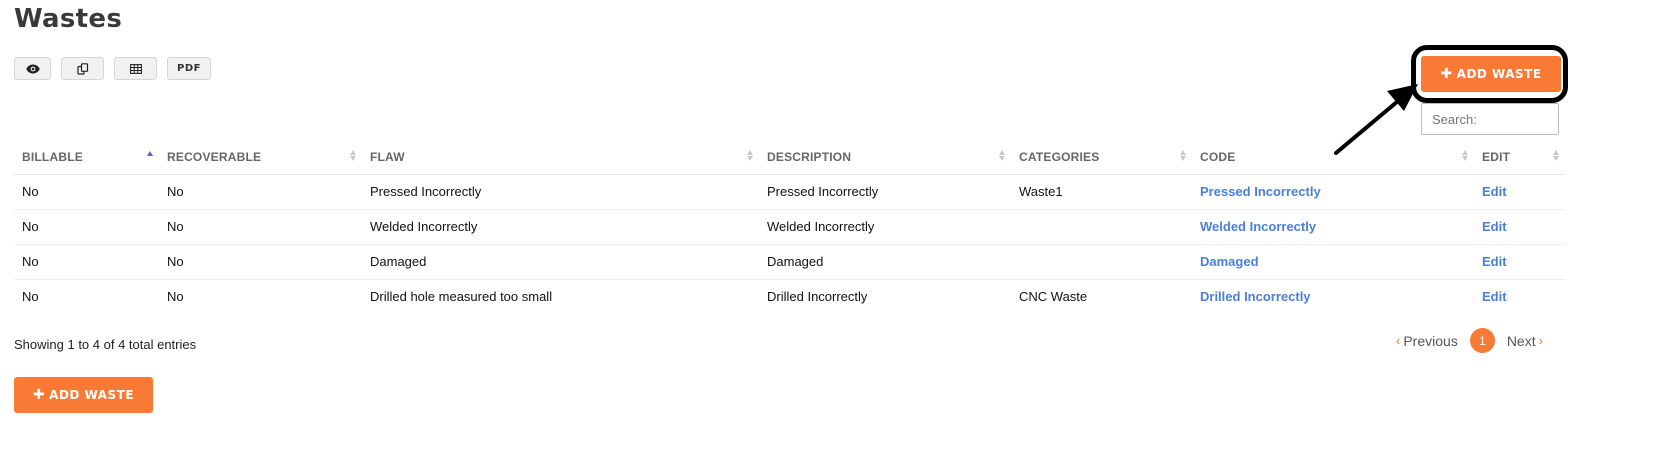  Describe the element at coordinates (560, 192) in the screenshot. I see `cell-flaw: Pressed Incorrectly` at that location.